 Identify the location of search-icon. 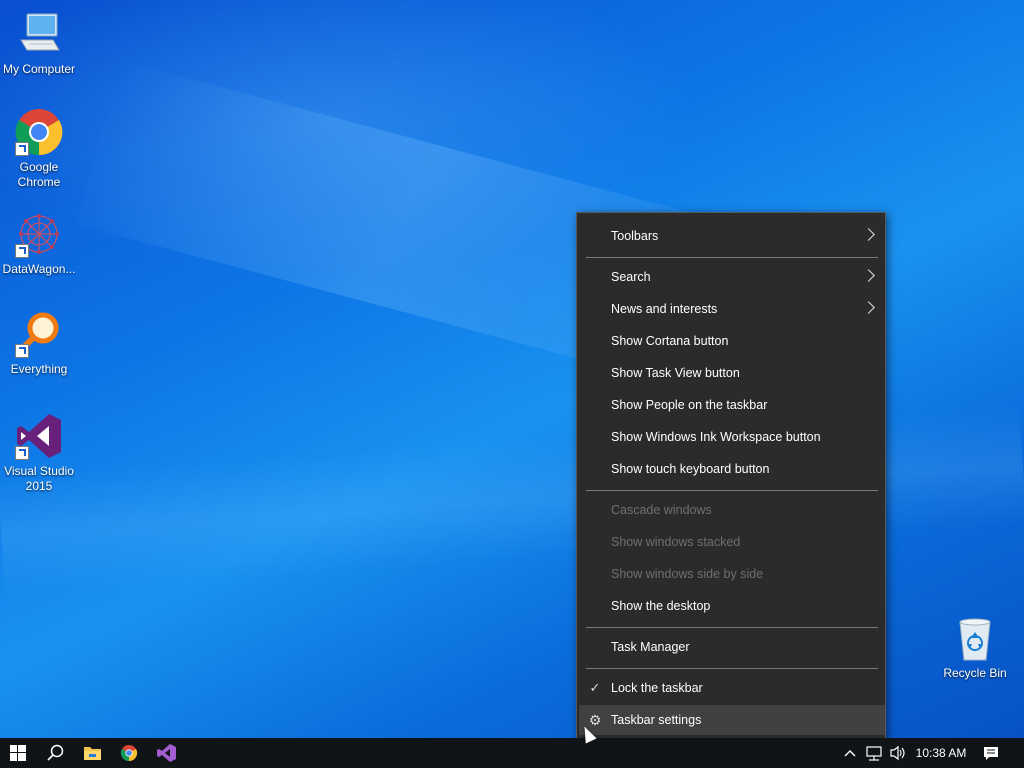
(55, 752).